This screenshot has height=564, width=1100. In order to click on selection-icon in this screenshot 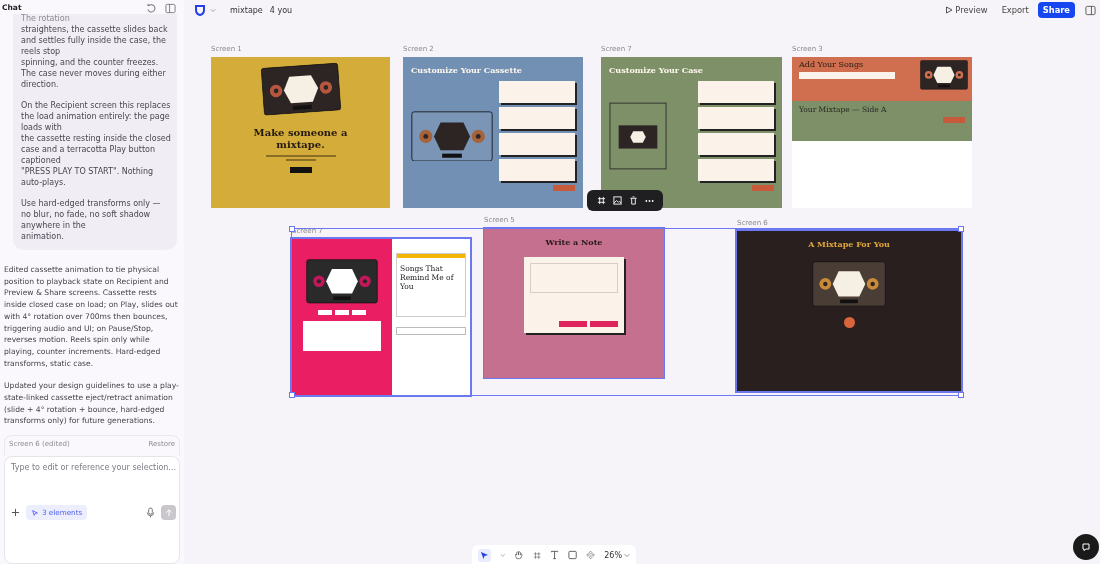, I will do `click(35, 512)`.